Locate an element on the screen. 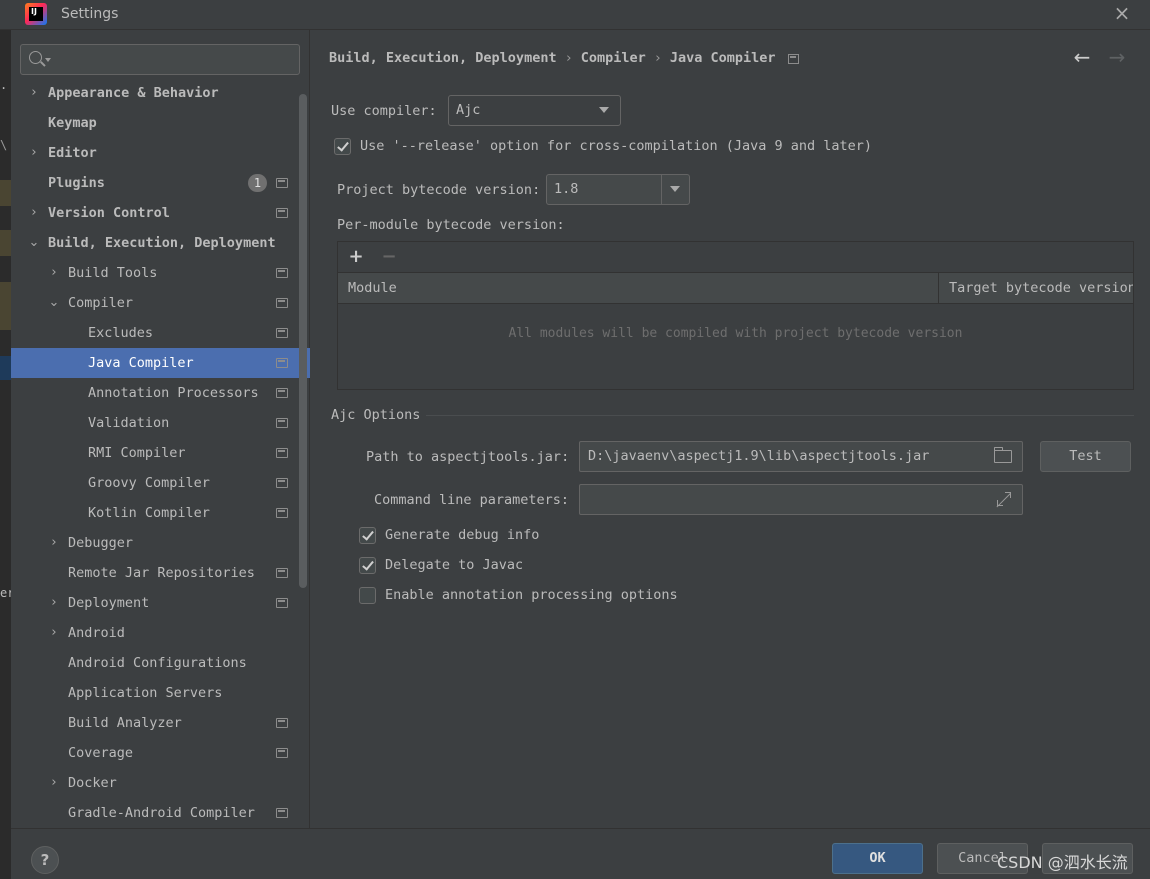 Image resolution: width=1150 pixels, height=879 pixels. close-icon: × is located at coordinates (1122, 13).